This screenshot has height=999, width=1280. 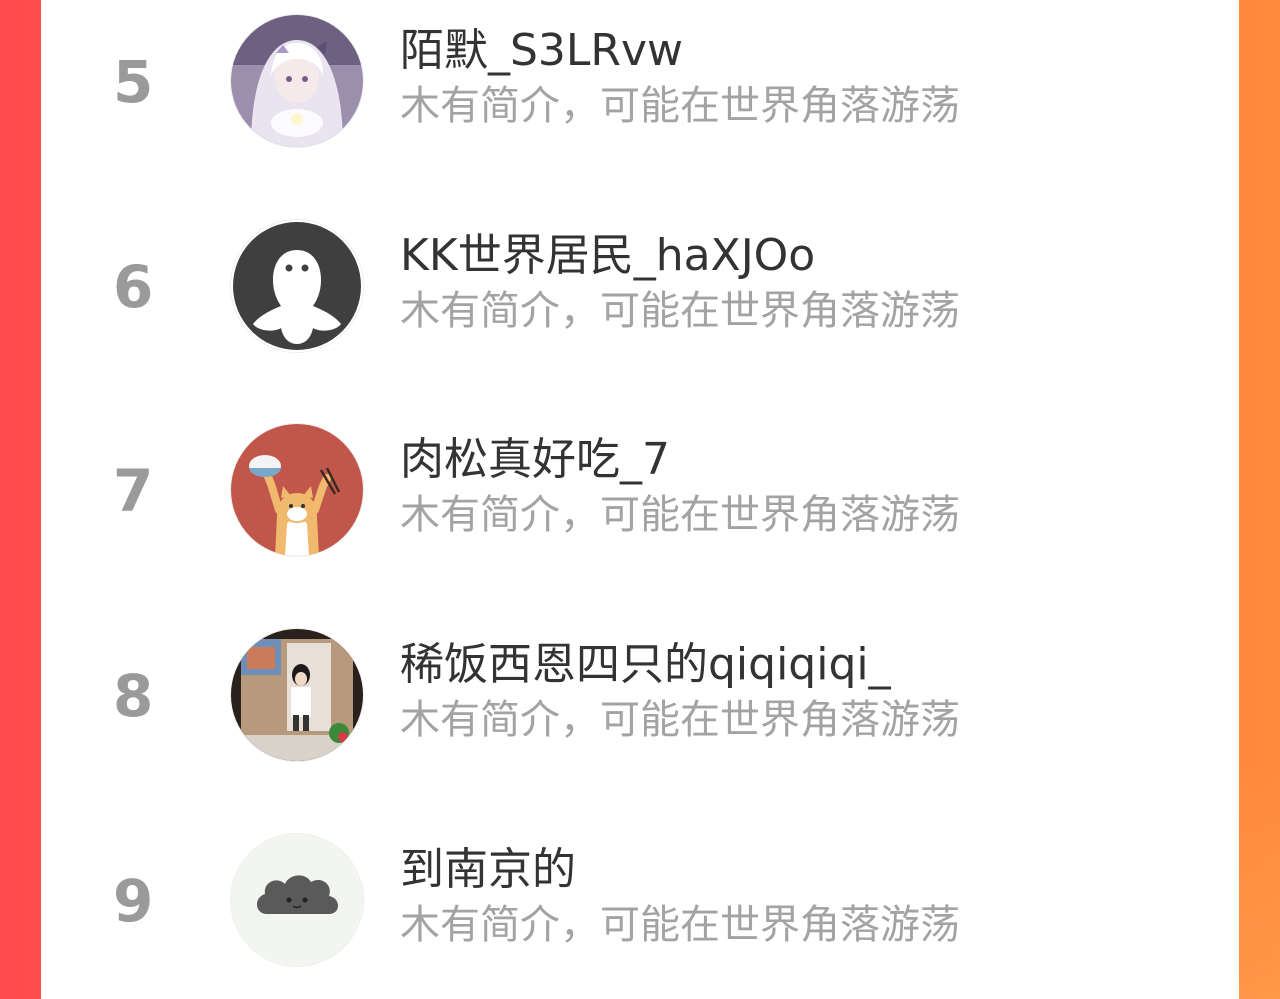 I want to click on background-glow, so click(x=1259, y=879).